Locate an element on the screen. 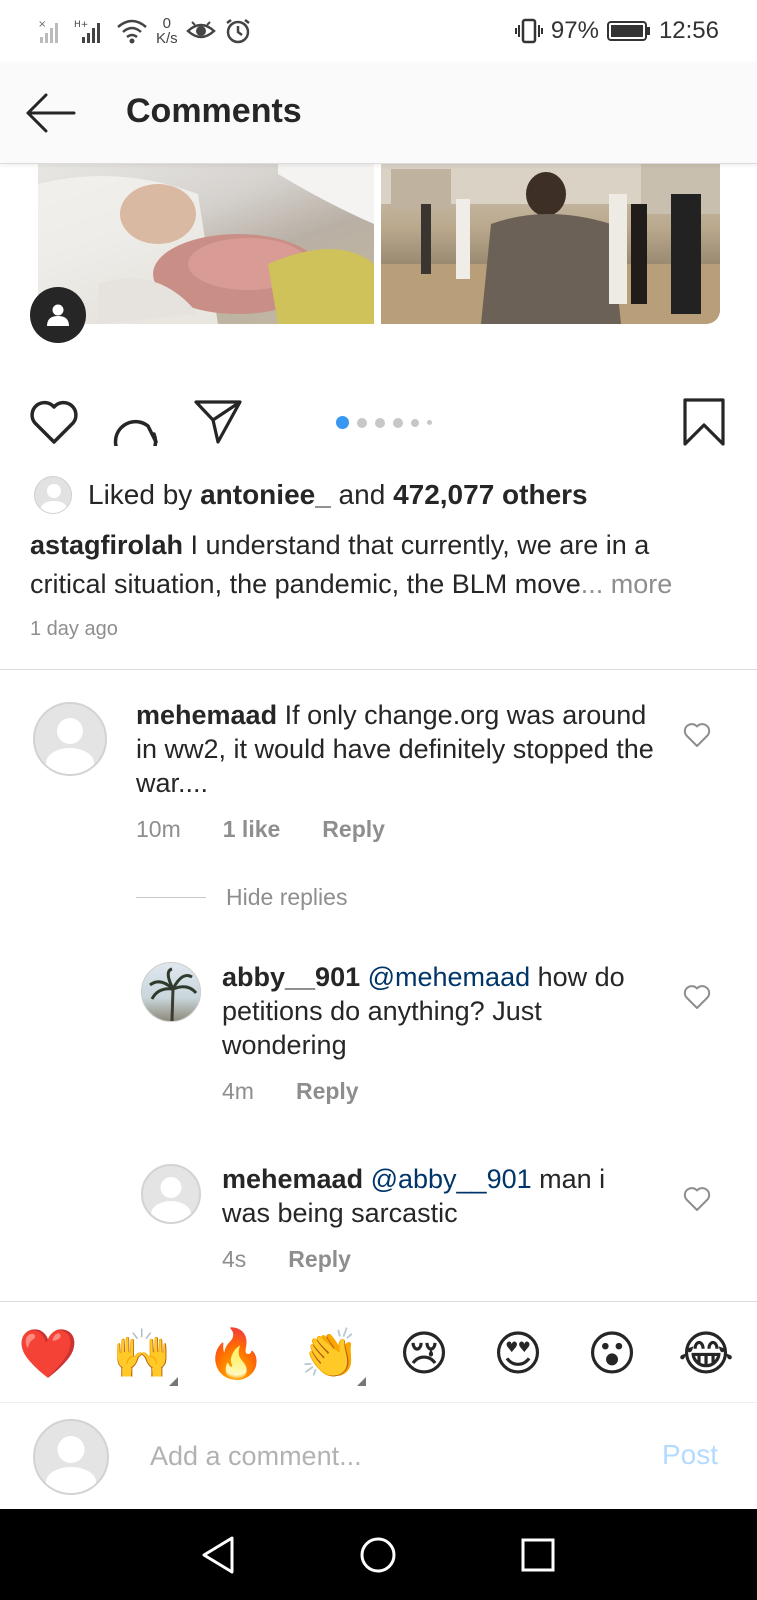 This screenshot has width=757, height=1600. reply-meta: 4m Reply is located at coordinates (290, 1091).